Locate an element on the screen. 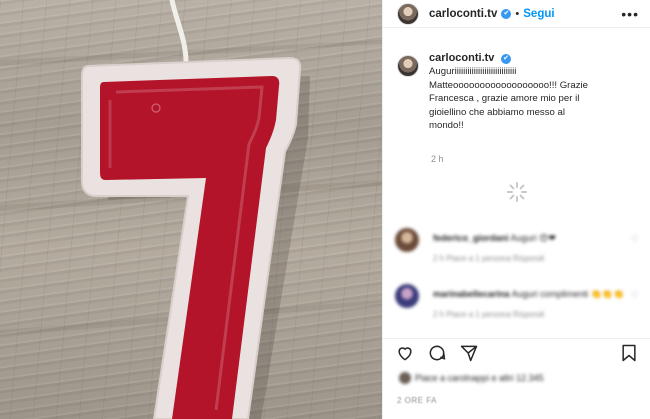 Image resolution: width=650 pixels, height=419 pixels. author-avatar is located at coordinates (408, 13).